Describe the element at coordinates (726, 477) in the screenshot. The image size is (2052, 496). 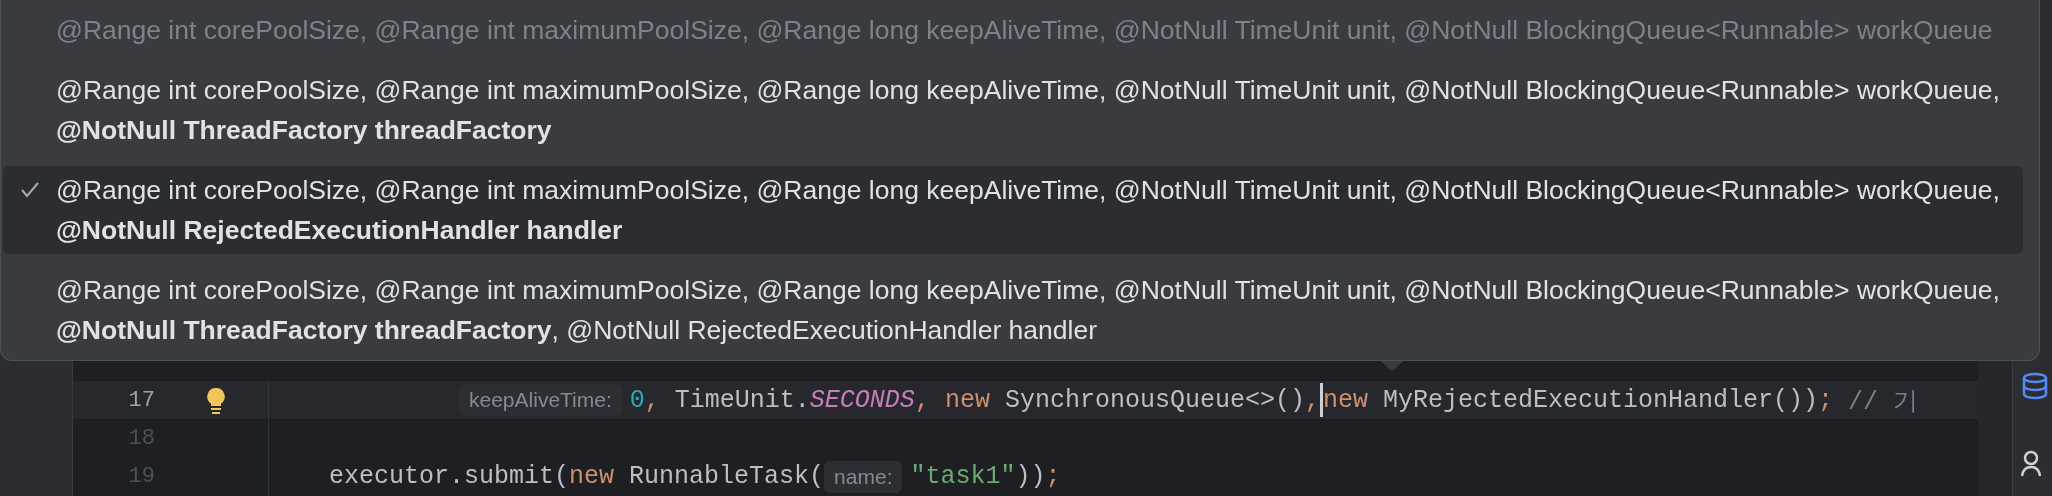
I see `code-token: RunnableTask(` at that location.